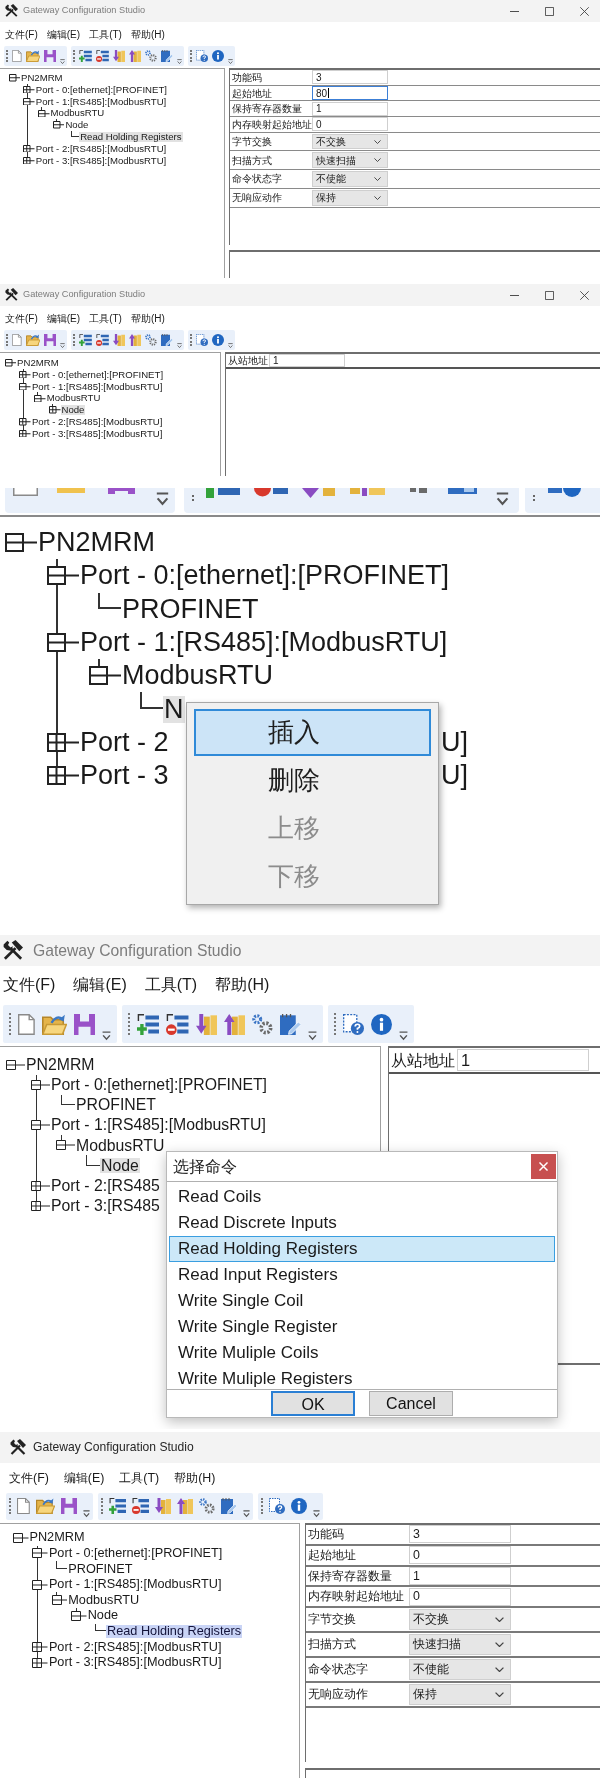  What do you see at coordinates (312, 780) in the screenshot?
I see `menu-item: 删除` at bounding box center [312, 780].